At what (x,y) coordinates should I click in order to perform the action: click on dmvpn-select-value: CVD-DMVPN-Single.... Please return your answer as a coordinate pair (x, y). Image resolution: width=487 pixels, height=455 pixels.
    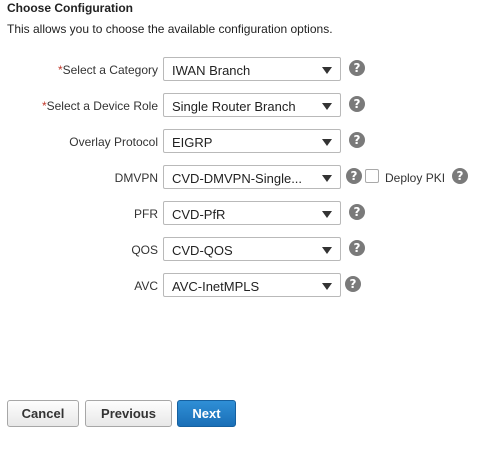
    Looking at the image, I should click on (237, 178).